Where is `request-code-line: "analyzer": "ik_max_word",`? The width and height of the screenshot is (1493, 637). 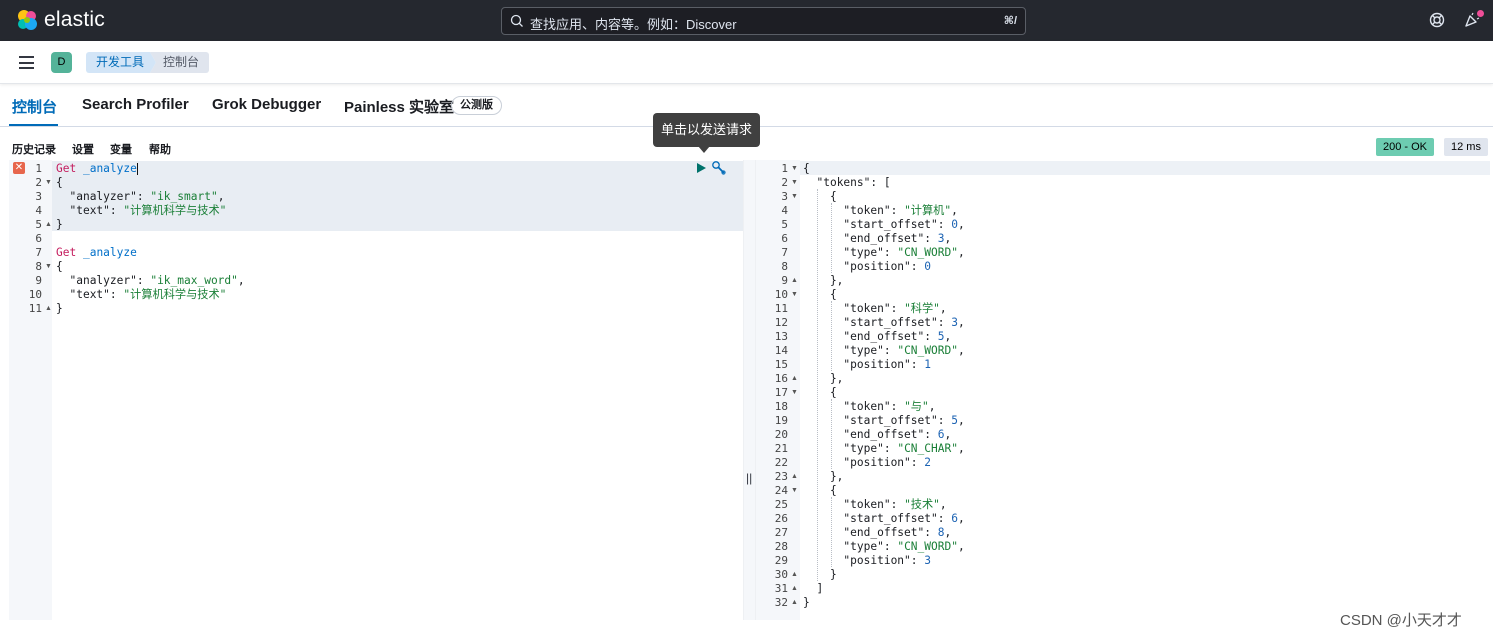
request-code-line: "analyzer": "ik_max_word", is located at coordinates (150, 281).